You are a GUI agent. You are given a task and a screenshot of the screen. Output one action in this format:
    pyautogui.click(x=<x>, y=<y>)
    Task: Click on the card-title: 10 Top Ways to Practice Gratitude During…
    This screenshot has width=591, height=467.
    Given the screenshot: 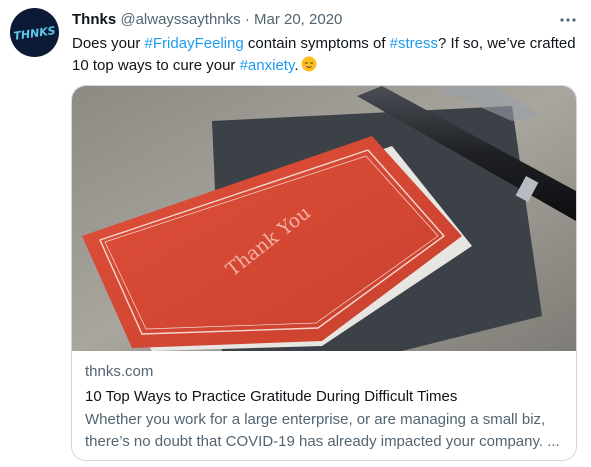 What is the action you would take?
    pyautogui.click(x=326, y=397)
    